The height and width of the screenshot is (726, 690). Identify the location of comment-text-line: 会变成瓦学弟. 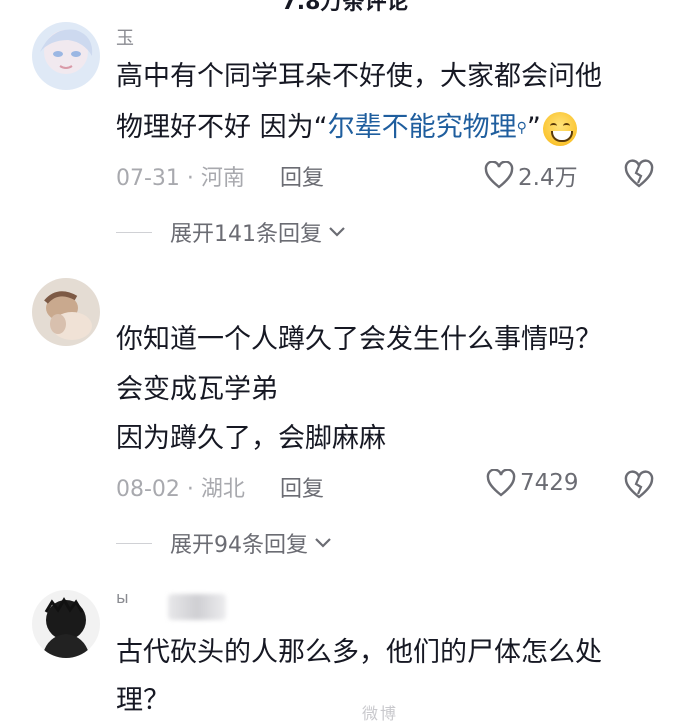
(197, 389).